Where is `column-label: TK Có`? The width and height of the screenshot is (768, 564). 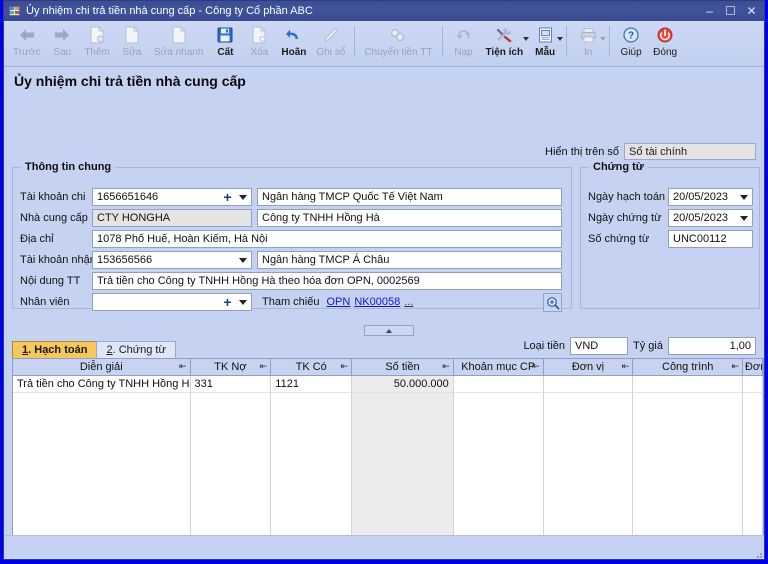 column-label: TK Có is located at coordinates (311, 367).